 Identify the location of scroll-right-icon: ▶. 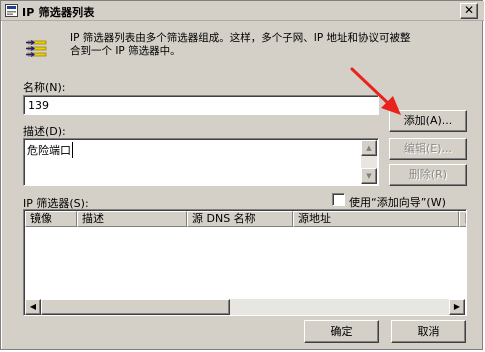
(457, 307).